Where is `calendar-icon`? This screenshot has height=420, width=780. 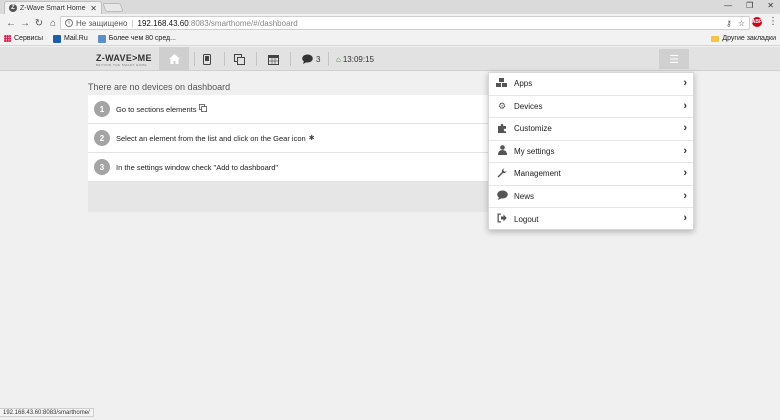
calendar-icon is located at coordinates (273, 59).